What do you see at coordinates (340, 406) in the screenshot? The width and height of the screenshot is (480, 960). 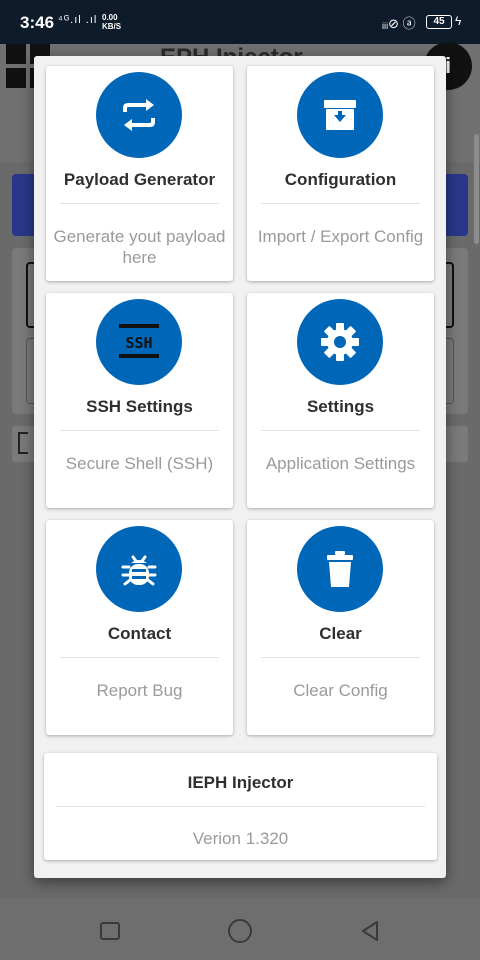 I see `settings-title: Settings` at bounding box center [340, 406].